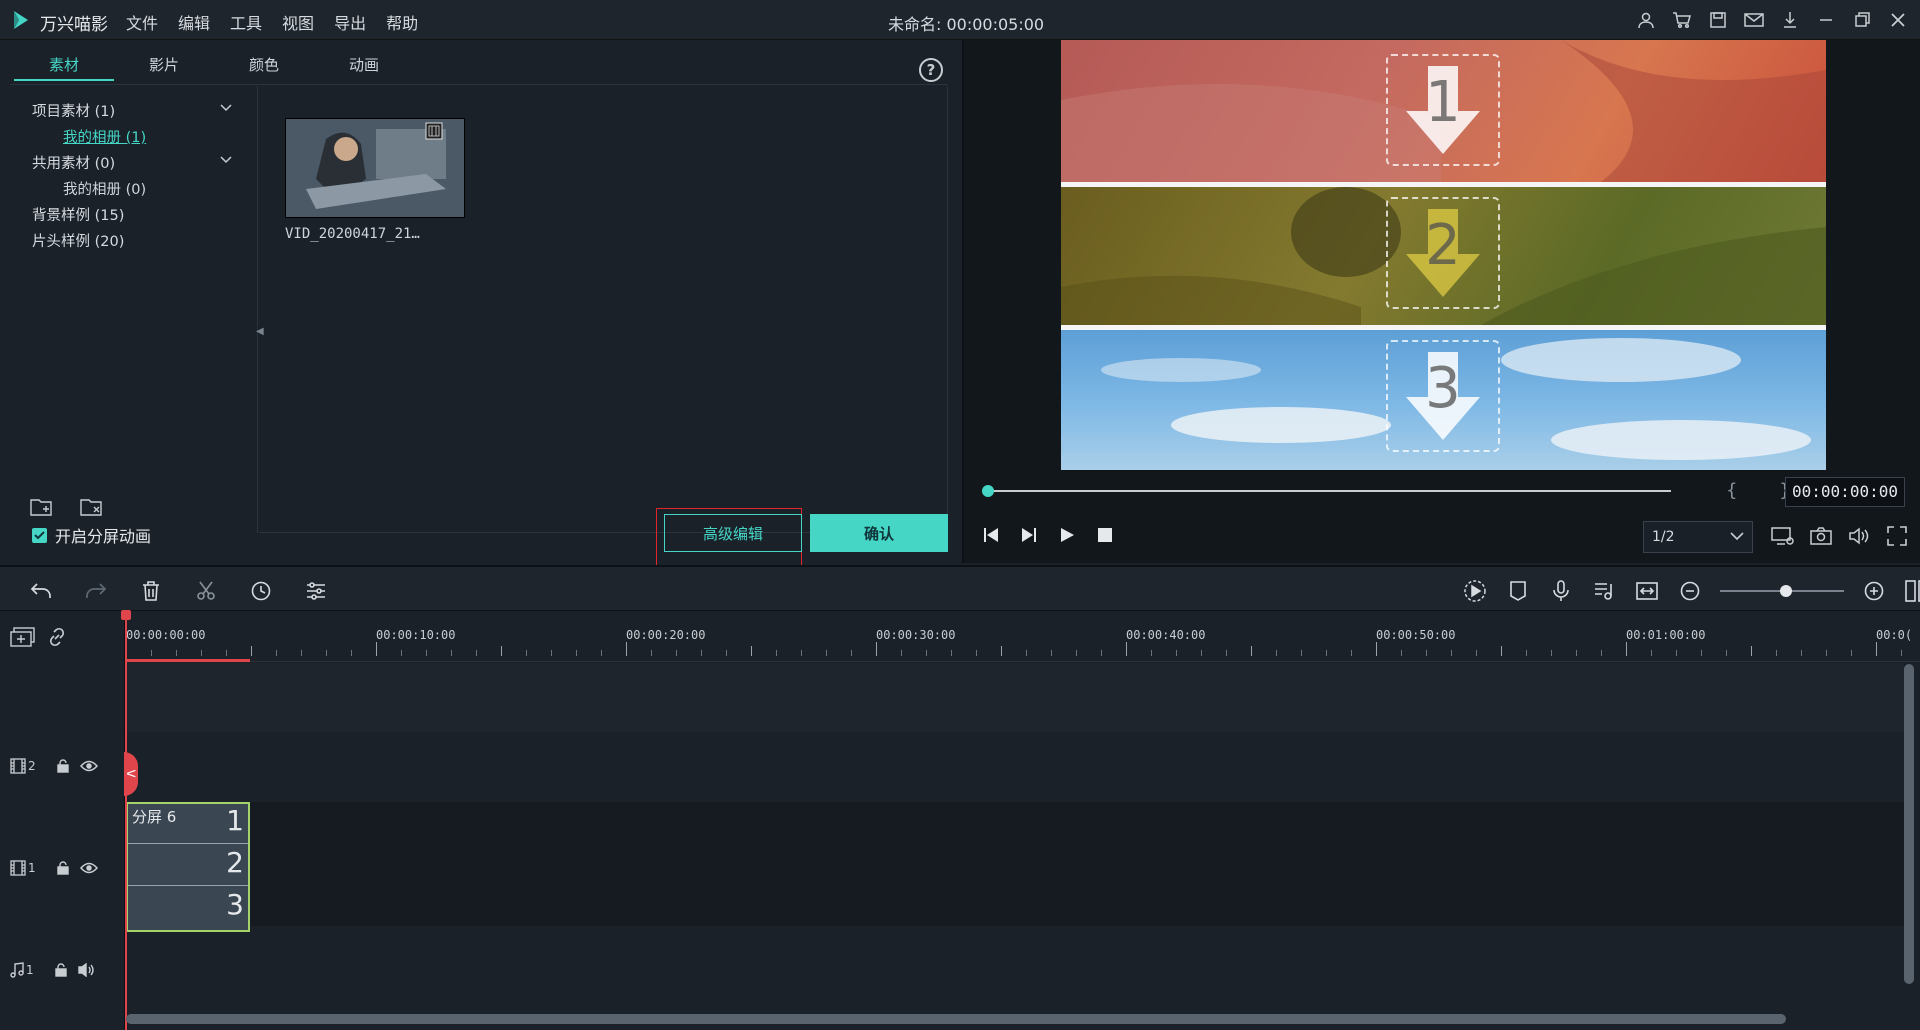  I want to click on duration-icon, so click(261, 591).